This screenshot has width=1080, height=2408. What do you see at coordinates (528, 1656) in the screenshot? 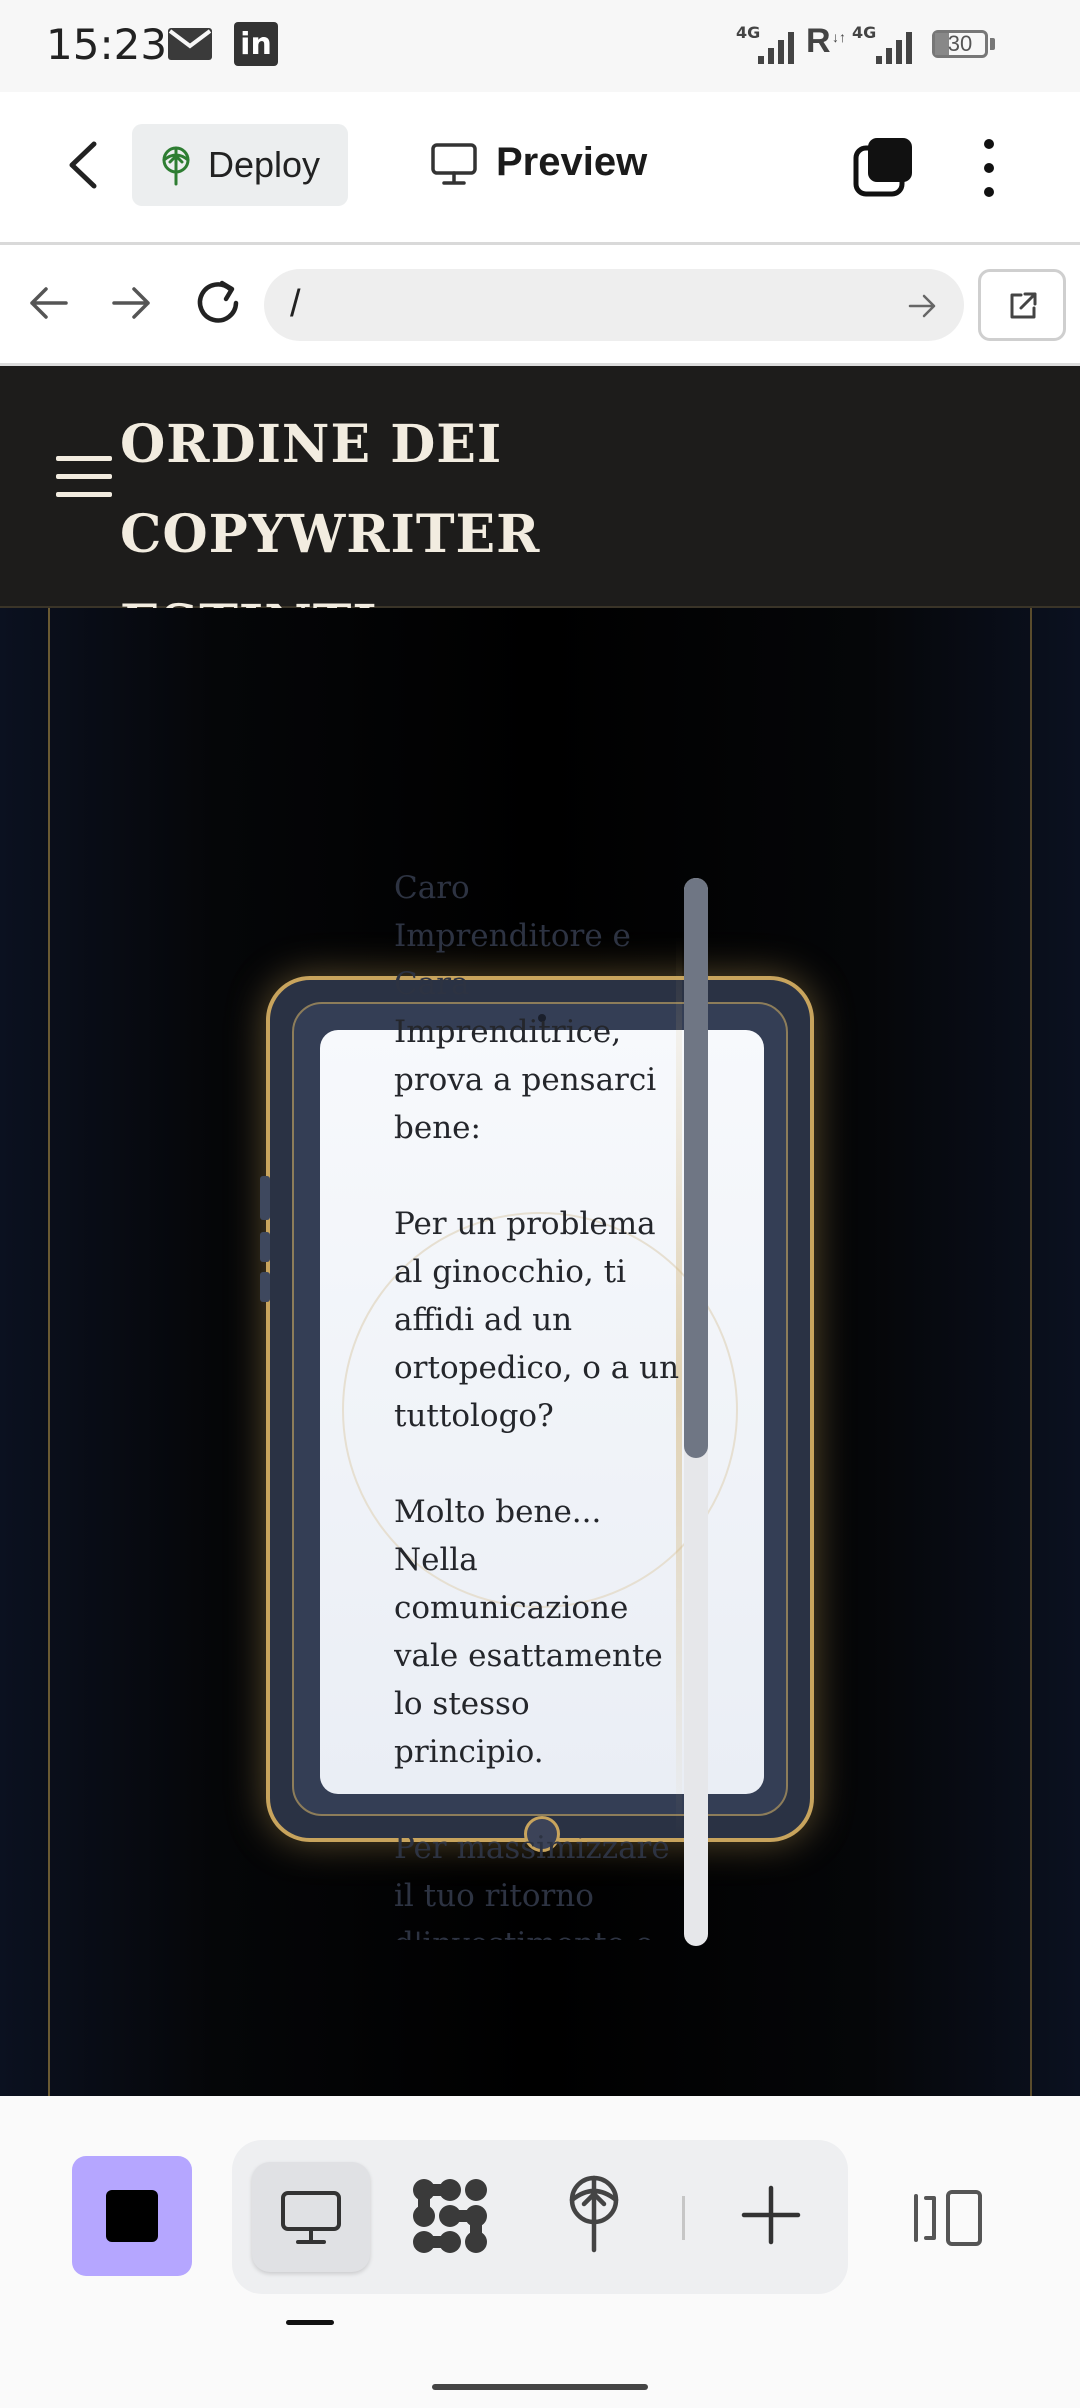
I see `letter-line: vale esattamente` at bounding box center [528, 1656].